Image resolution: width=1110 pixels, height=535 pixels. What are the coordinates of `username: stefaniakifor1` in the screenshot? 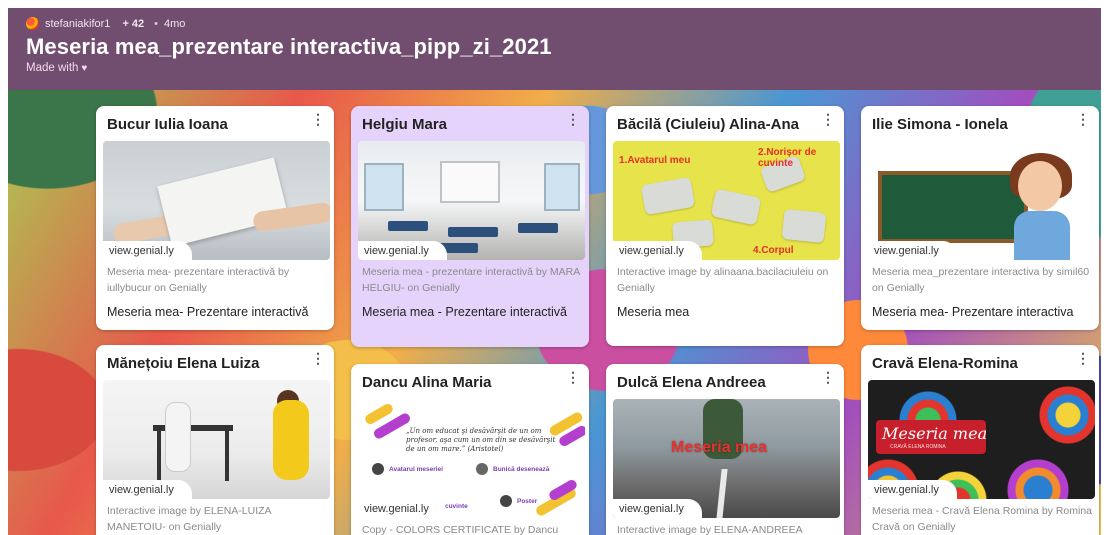 It's located at (77, 24).